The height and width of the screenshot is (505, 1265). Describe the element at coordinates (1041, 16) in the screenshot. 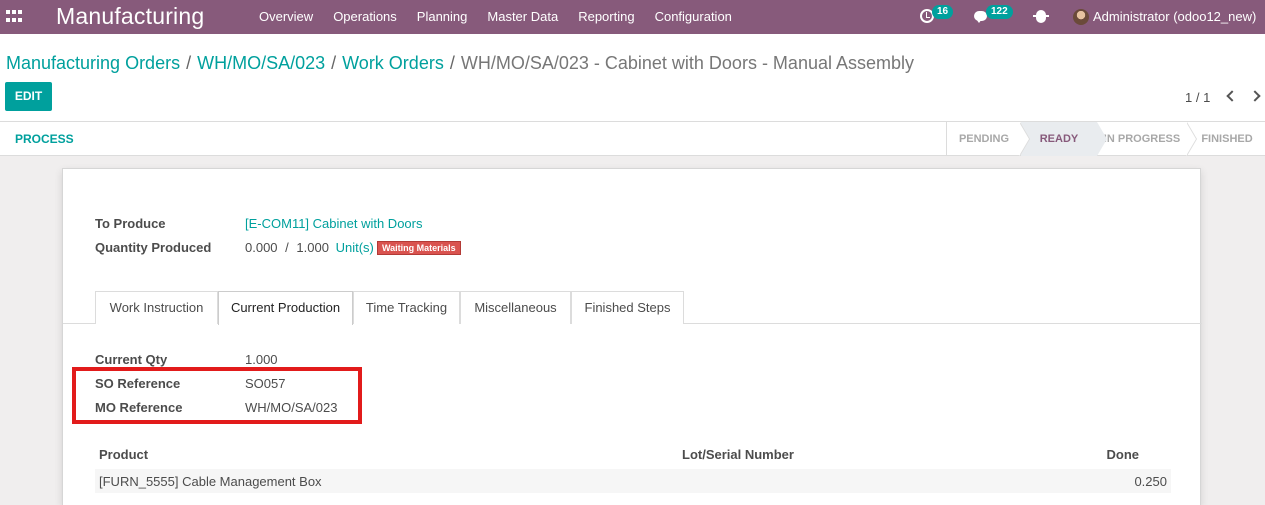

I see `debug-bug-icon` at that location.